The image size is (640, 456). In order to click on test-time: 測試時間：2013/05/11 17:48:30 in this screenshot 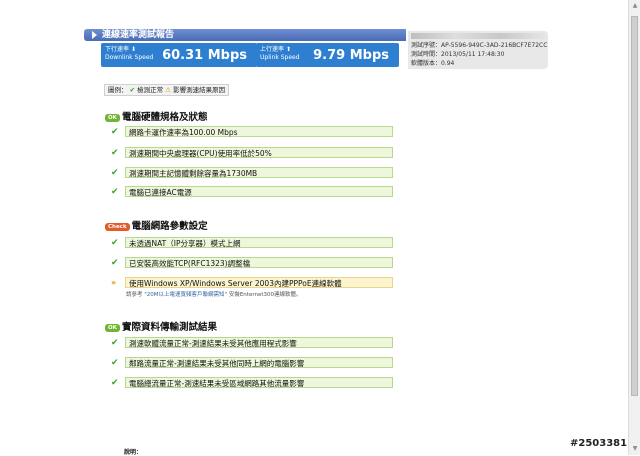, I will do `click(458, 54)`.